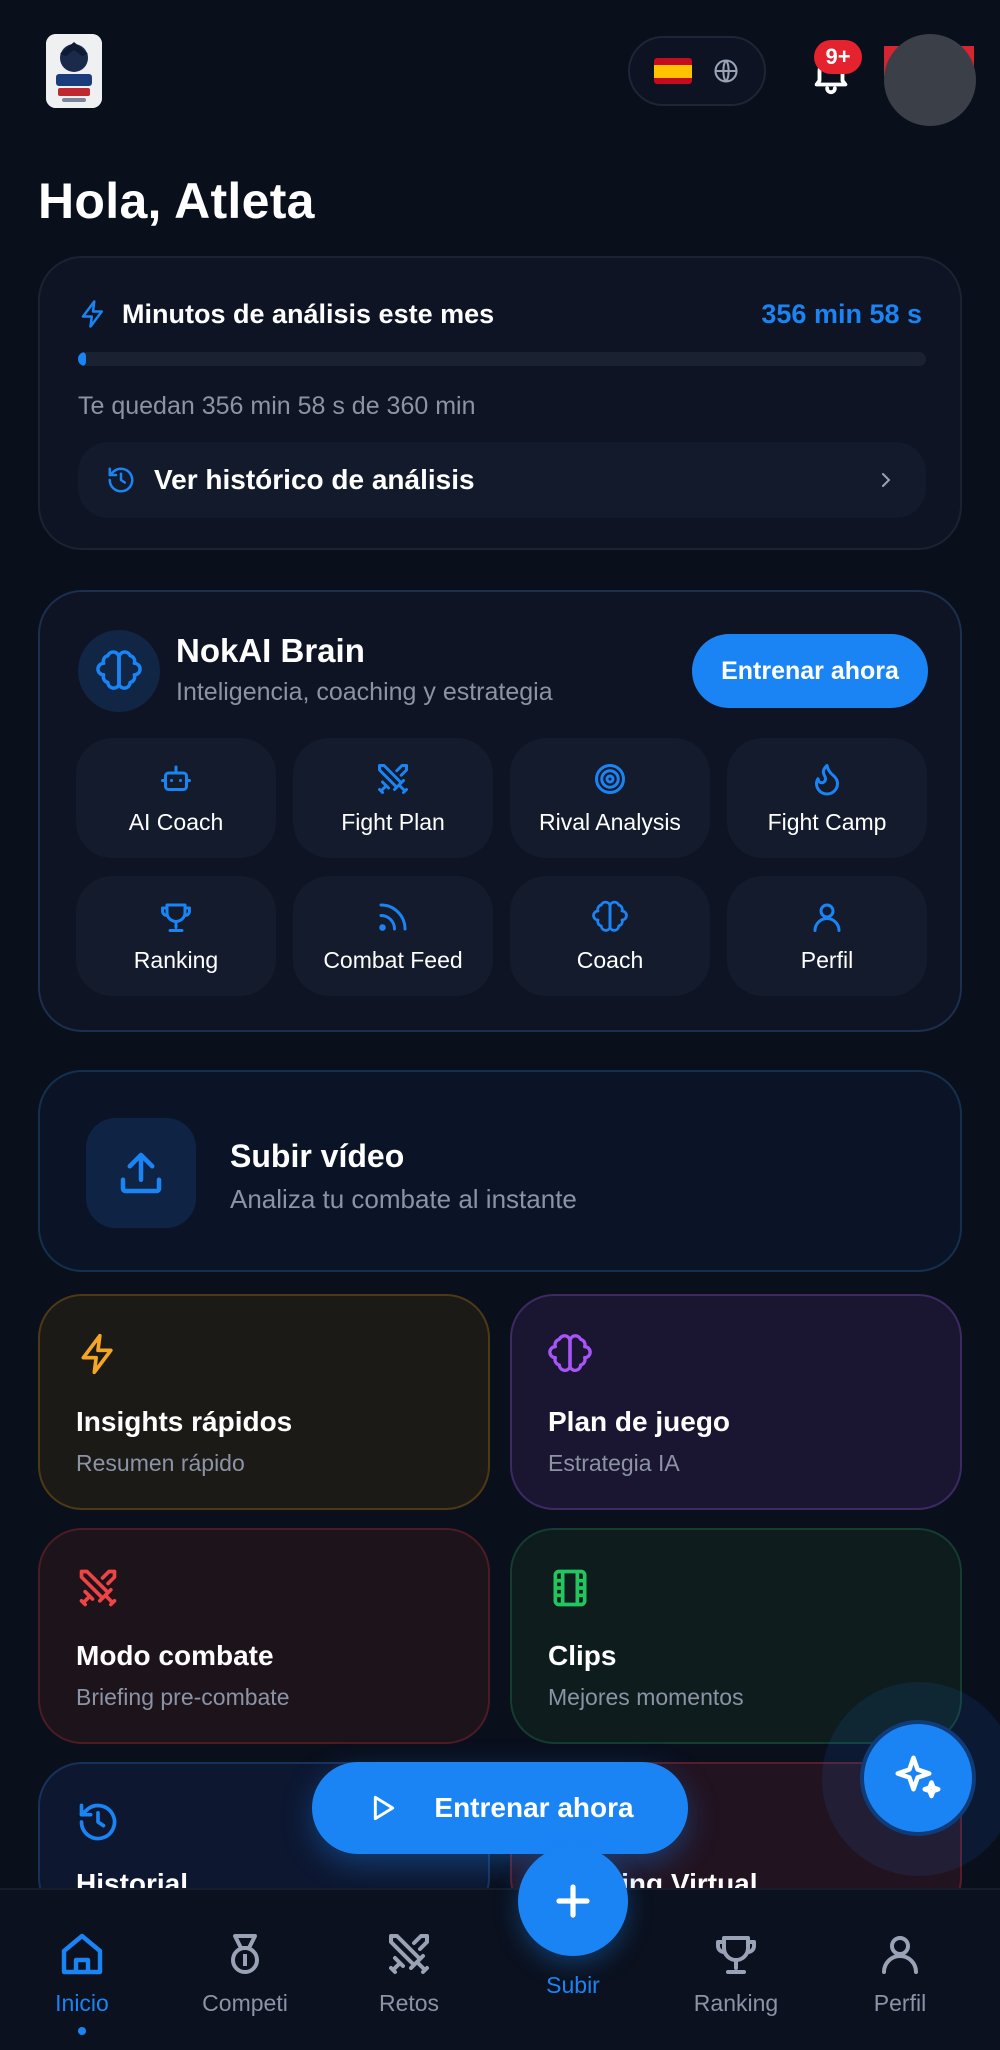 This screenshot has height=2050, width=1000. What do you see at coordinates (82, 2031) in the screenshot?
I see `active-indicator` at bounding box center [82, 2031].